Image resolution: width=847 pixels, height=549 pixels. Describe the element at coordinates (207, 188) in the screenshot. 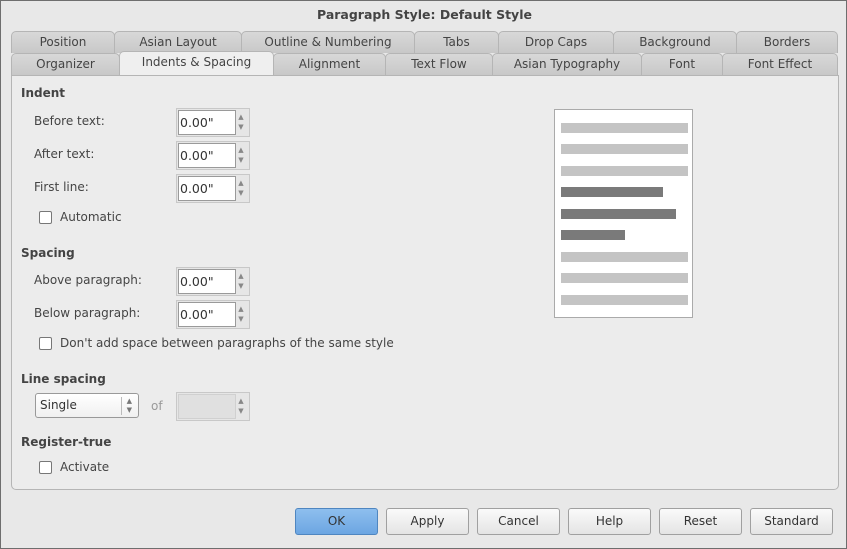

I see `first-line-input: 0.00"` at that location.